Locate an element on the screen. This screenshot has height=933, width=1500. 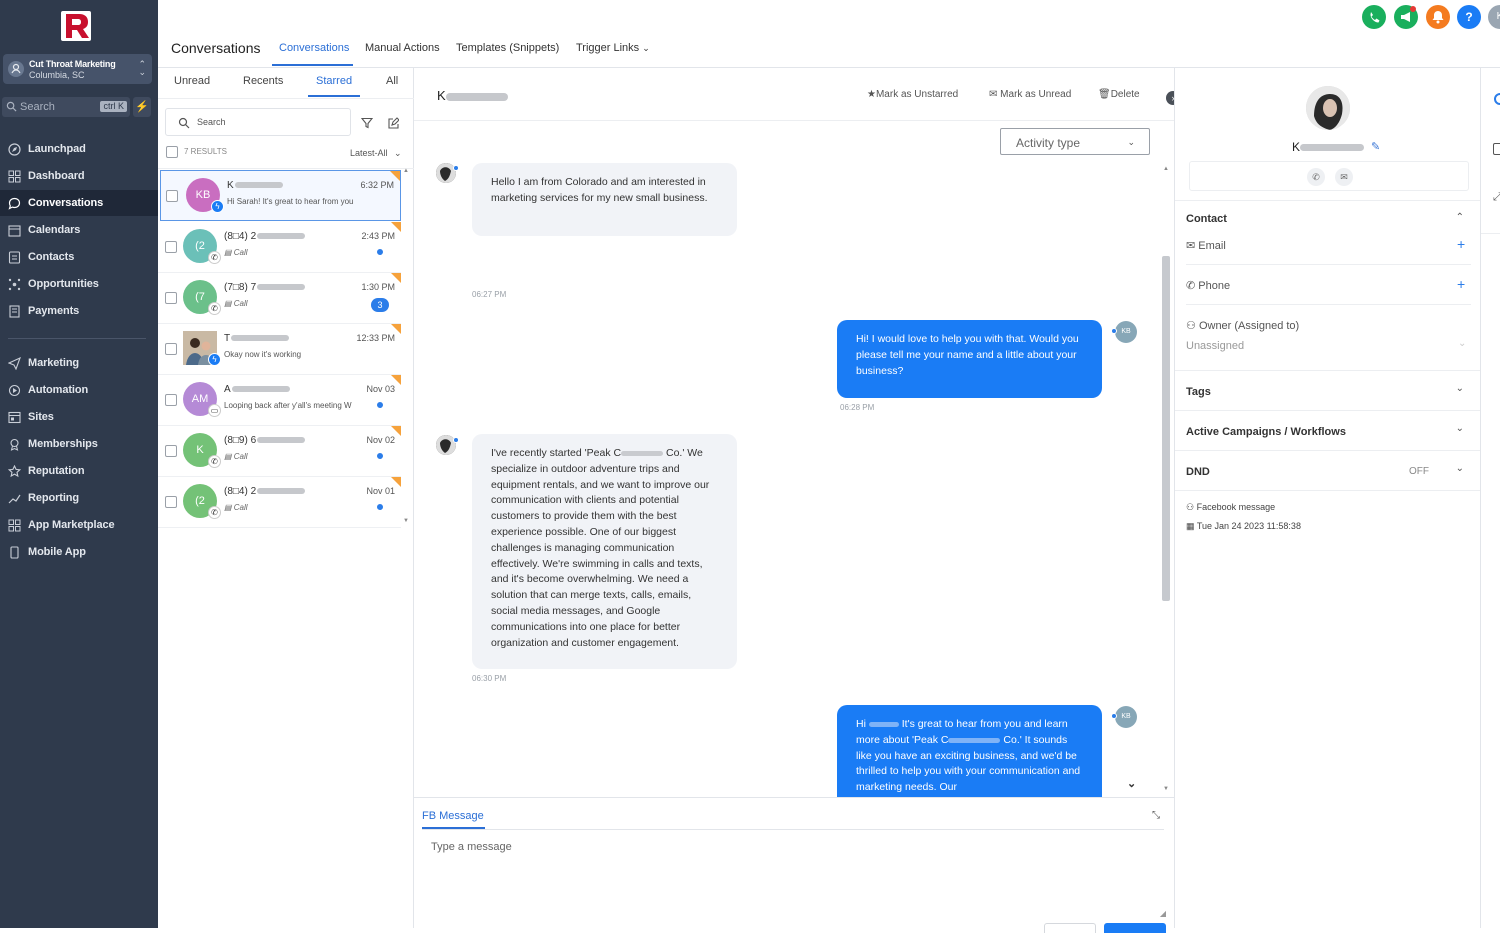
sidebar-item-mobile-app: Mobile App is located at coordinates (79, 552).